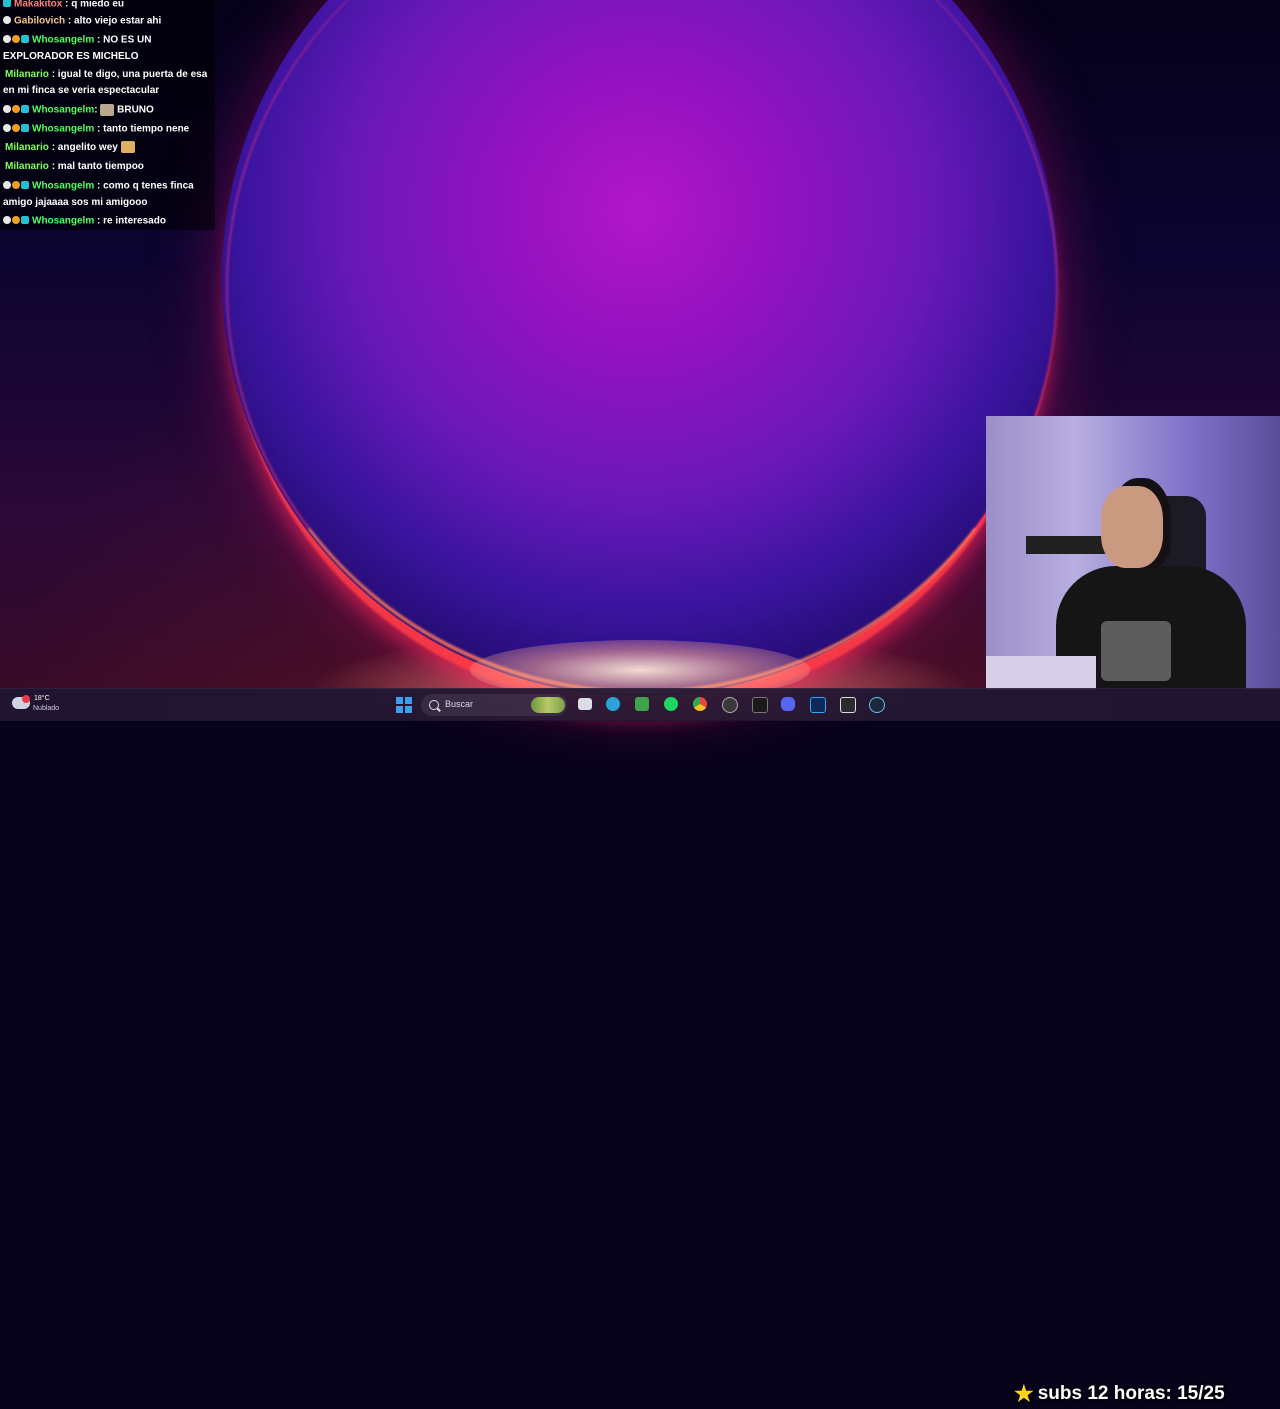 Image resolution: width=1280 pixels, height=1409 pixels. I want to click on steam-icon, so click(877, 705).